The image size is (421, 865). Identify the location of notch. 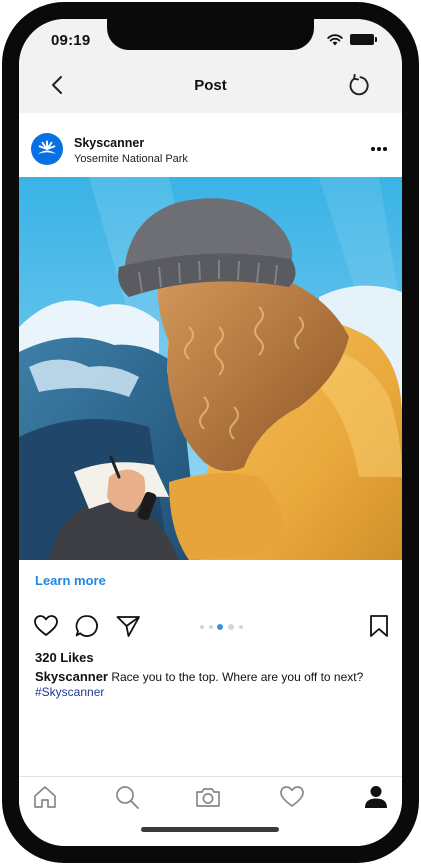
(210, 34).